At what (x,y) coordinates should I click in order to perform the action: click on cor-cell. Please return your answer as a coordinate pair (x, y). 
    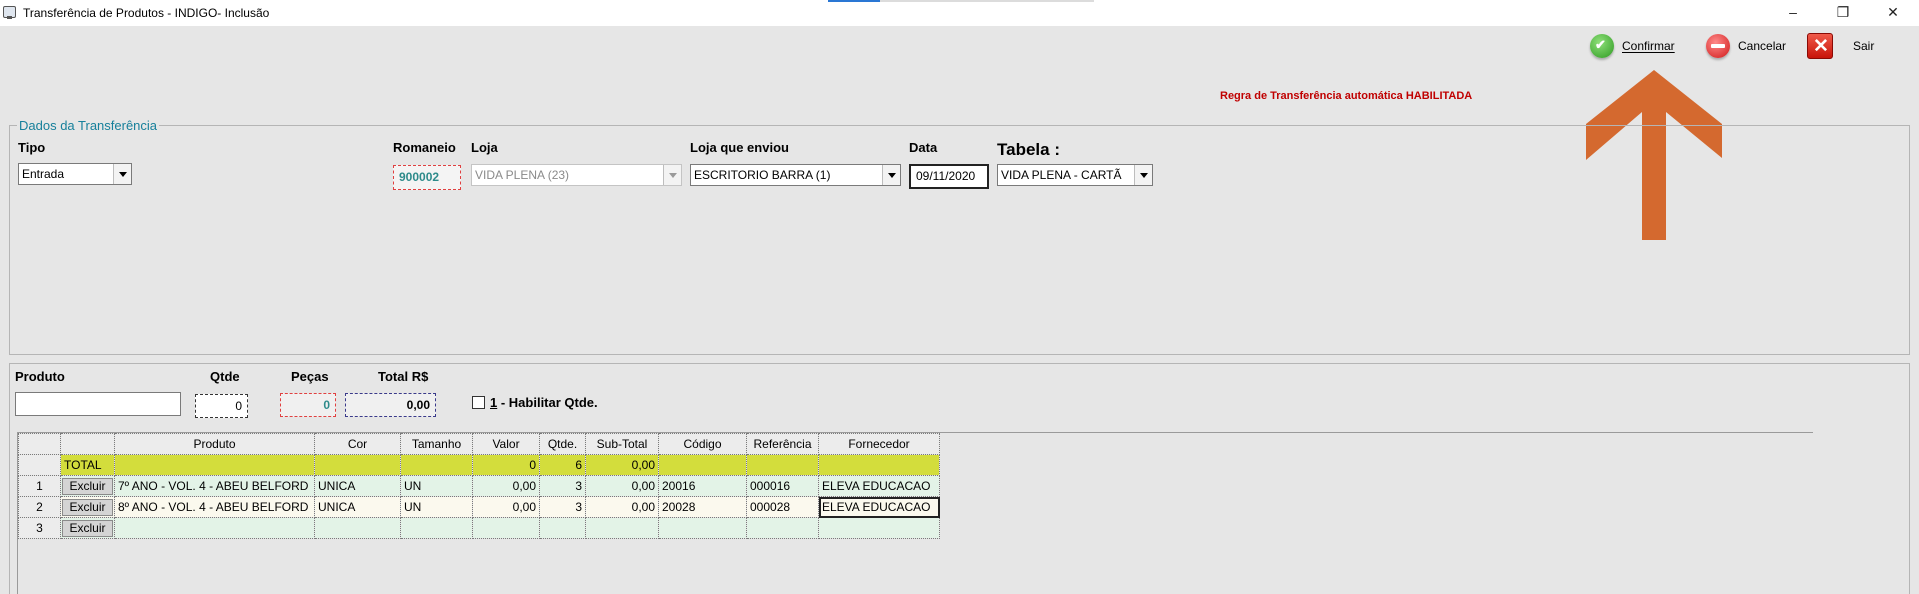
    Looking at the image, I should click on (357, 528).